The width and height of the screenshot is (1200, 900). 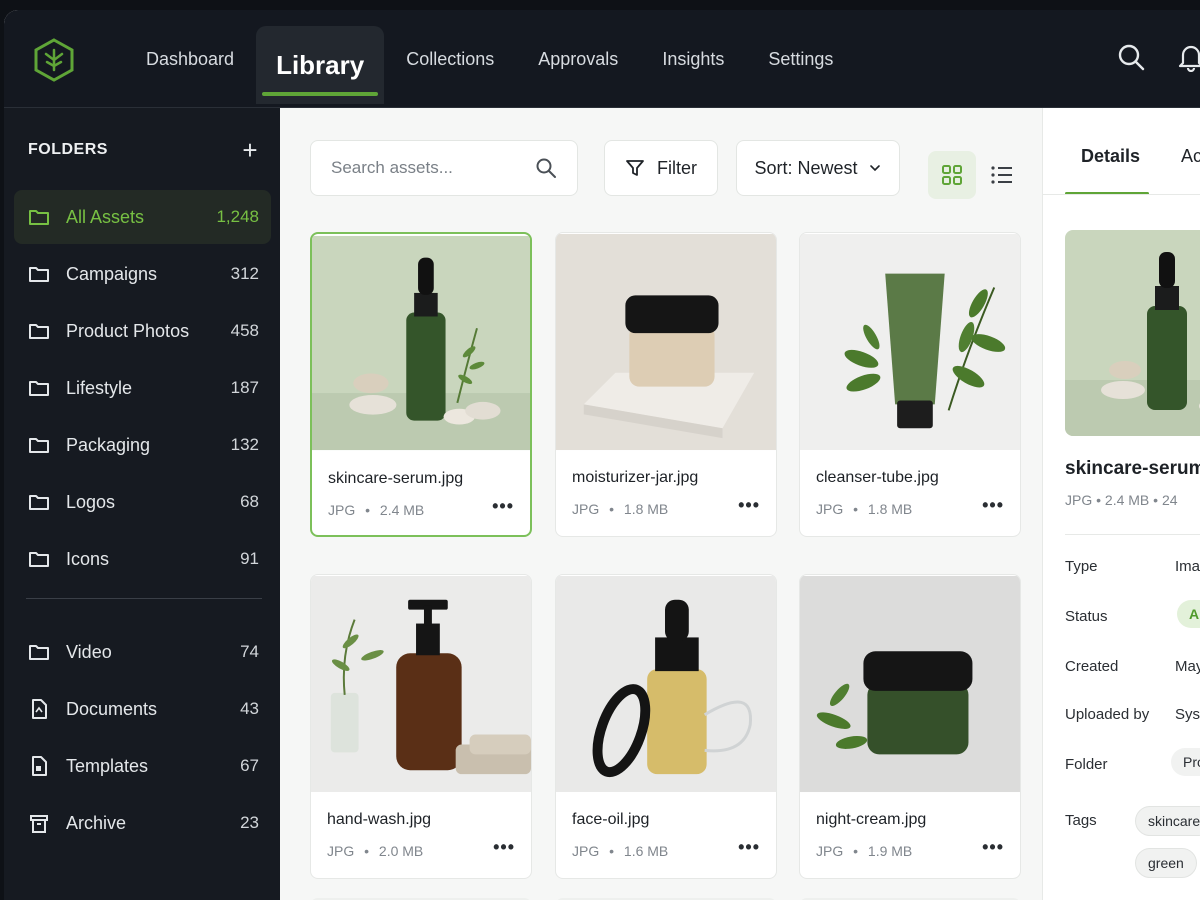 What do you see at coordinates (142, 502) in the screenshot?
I see `sidebar-item-logos: Logos 68` at bounding box center [142, 502].